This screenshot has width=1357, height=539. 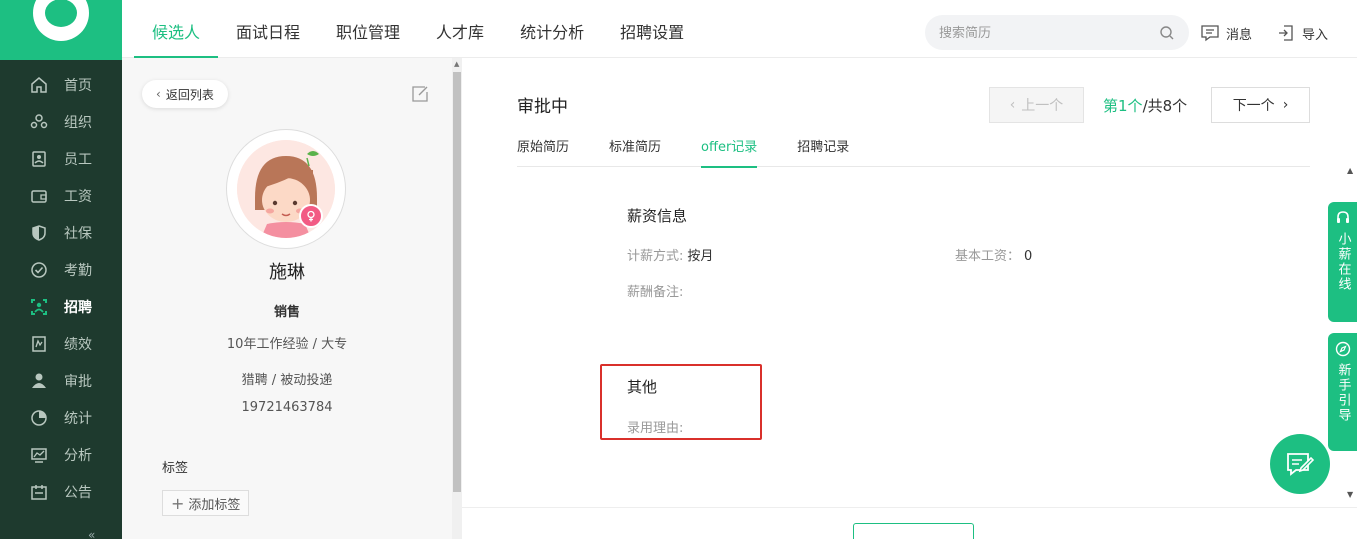 What do you see at coordinates (61, 306) in the screenshot?
I see `sidebar-item-recruit: 招聘` at bounding box center [61, 306].